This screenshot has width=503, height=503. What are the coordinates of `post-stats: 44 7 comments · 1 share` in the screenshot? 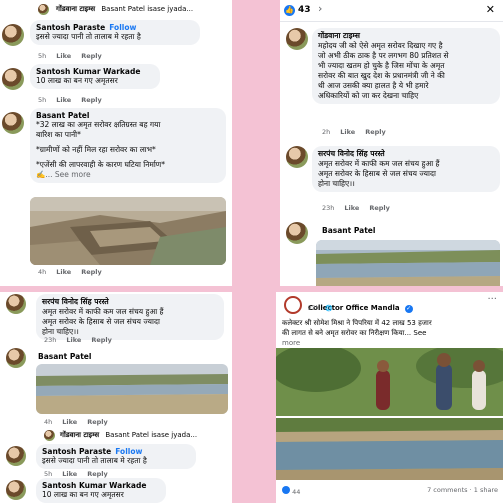 It's located at (390, 491).